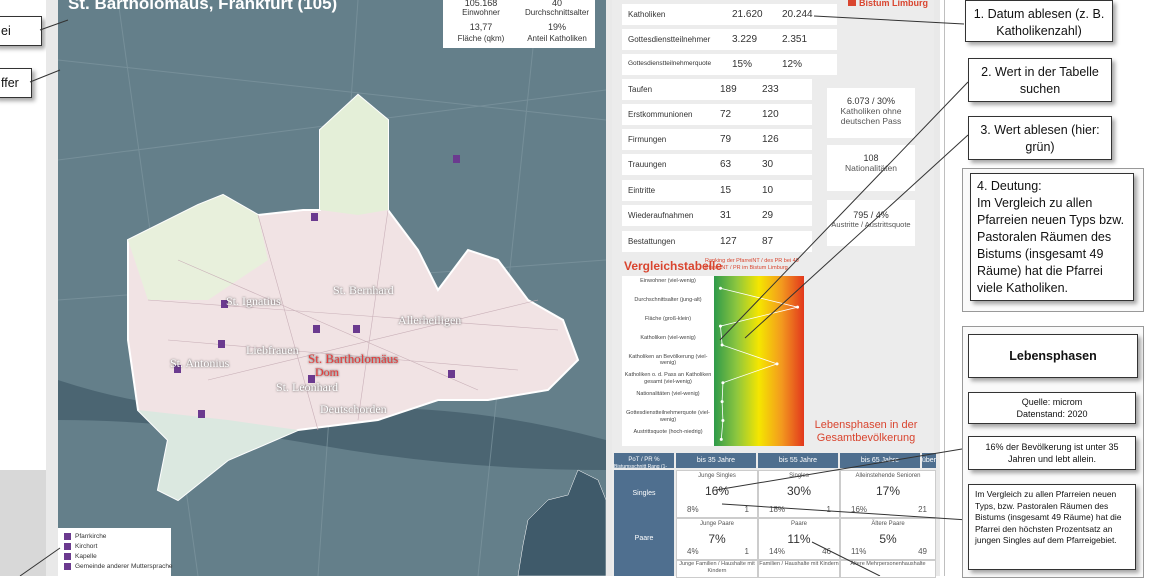  I want to click on lp-col-65plus: über 65 Jahre, so click(929, 460).